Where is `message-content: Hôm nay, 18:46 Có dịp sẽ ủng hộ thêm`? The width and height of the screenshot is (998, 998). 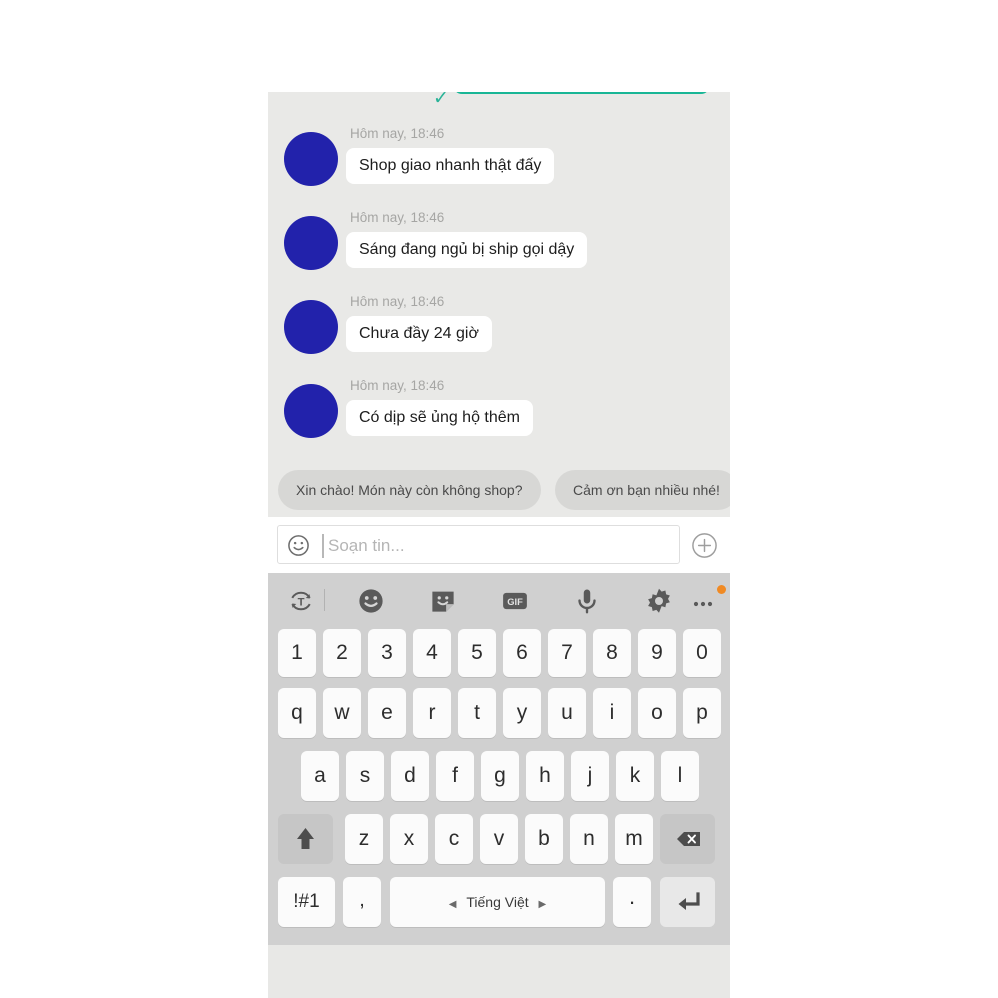 message-content: Hôm nay, 18:46 Có dịp sẽ ủng hộ thêm is located at coordinates (439, 407).